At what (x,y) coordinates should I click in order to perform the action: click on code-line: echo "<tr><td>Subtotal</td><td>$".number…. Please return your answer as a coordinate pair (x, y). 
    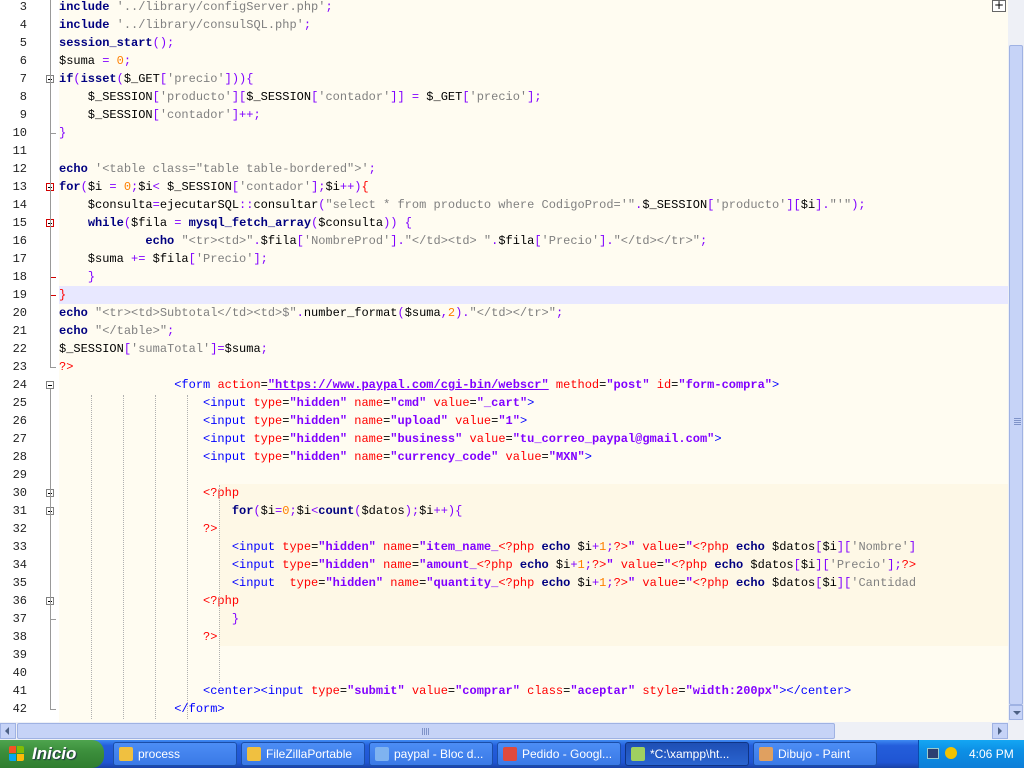
    Looking at the image, I should click on (311, 313).